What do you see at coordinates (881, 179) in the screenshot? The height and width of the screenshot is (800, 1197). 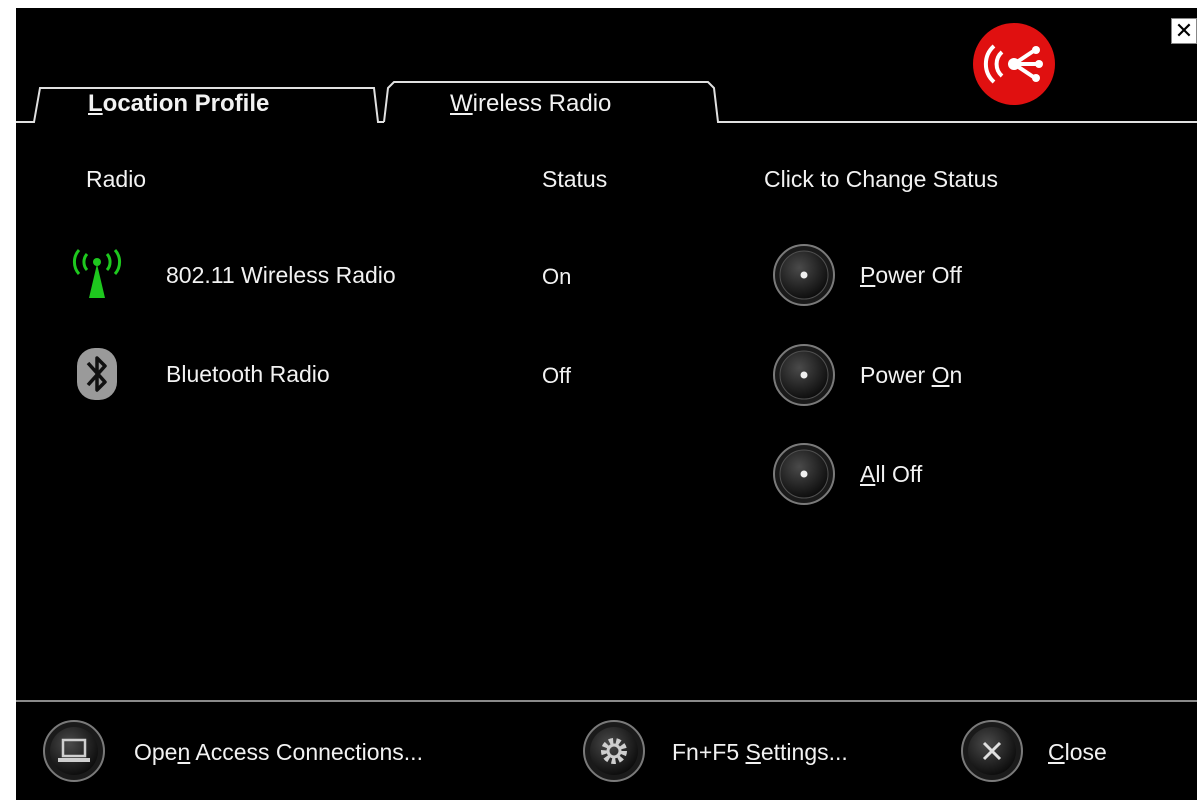 I see `column-header-action: Click to Change Status` at bounding box center [881, 179].